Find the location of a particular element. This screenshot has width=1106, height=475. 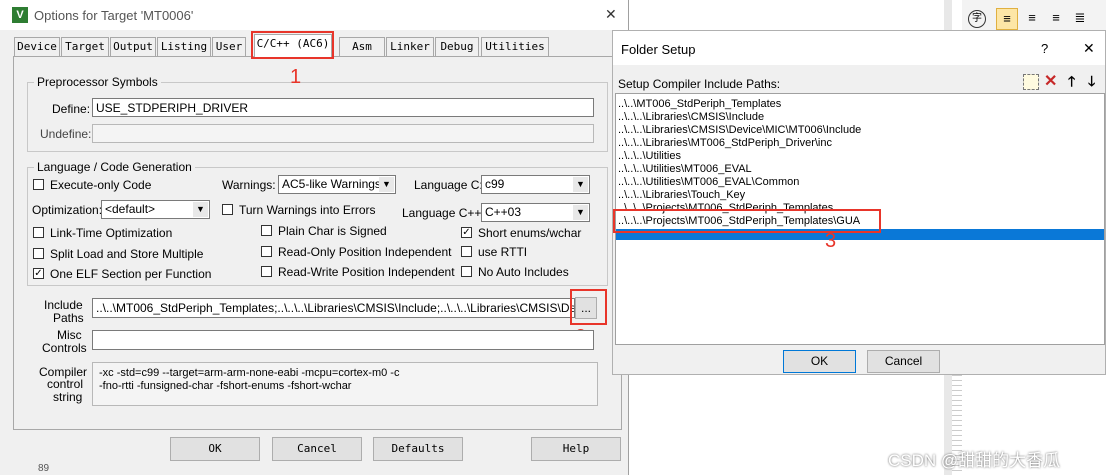

line-number: 89 is located at coordinates (44, 468).